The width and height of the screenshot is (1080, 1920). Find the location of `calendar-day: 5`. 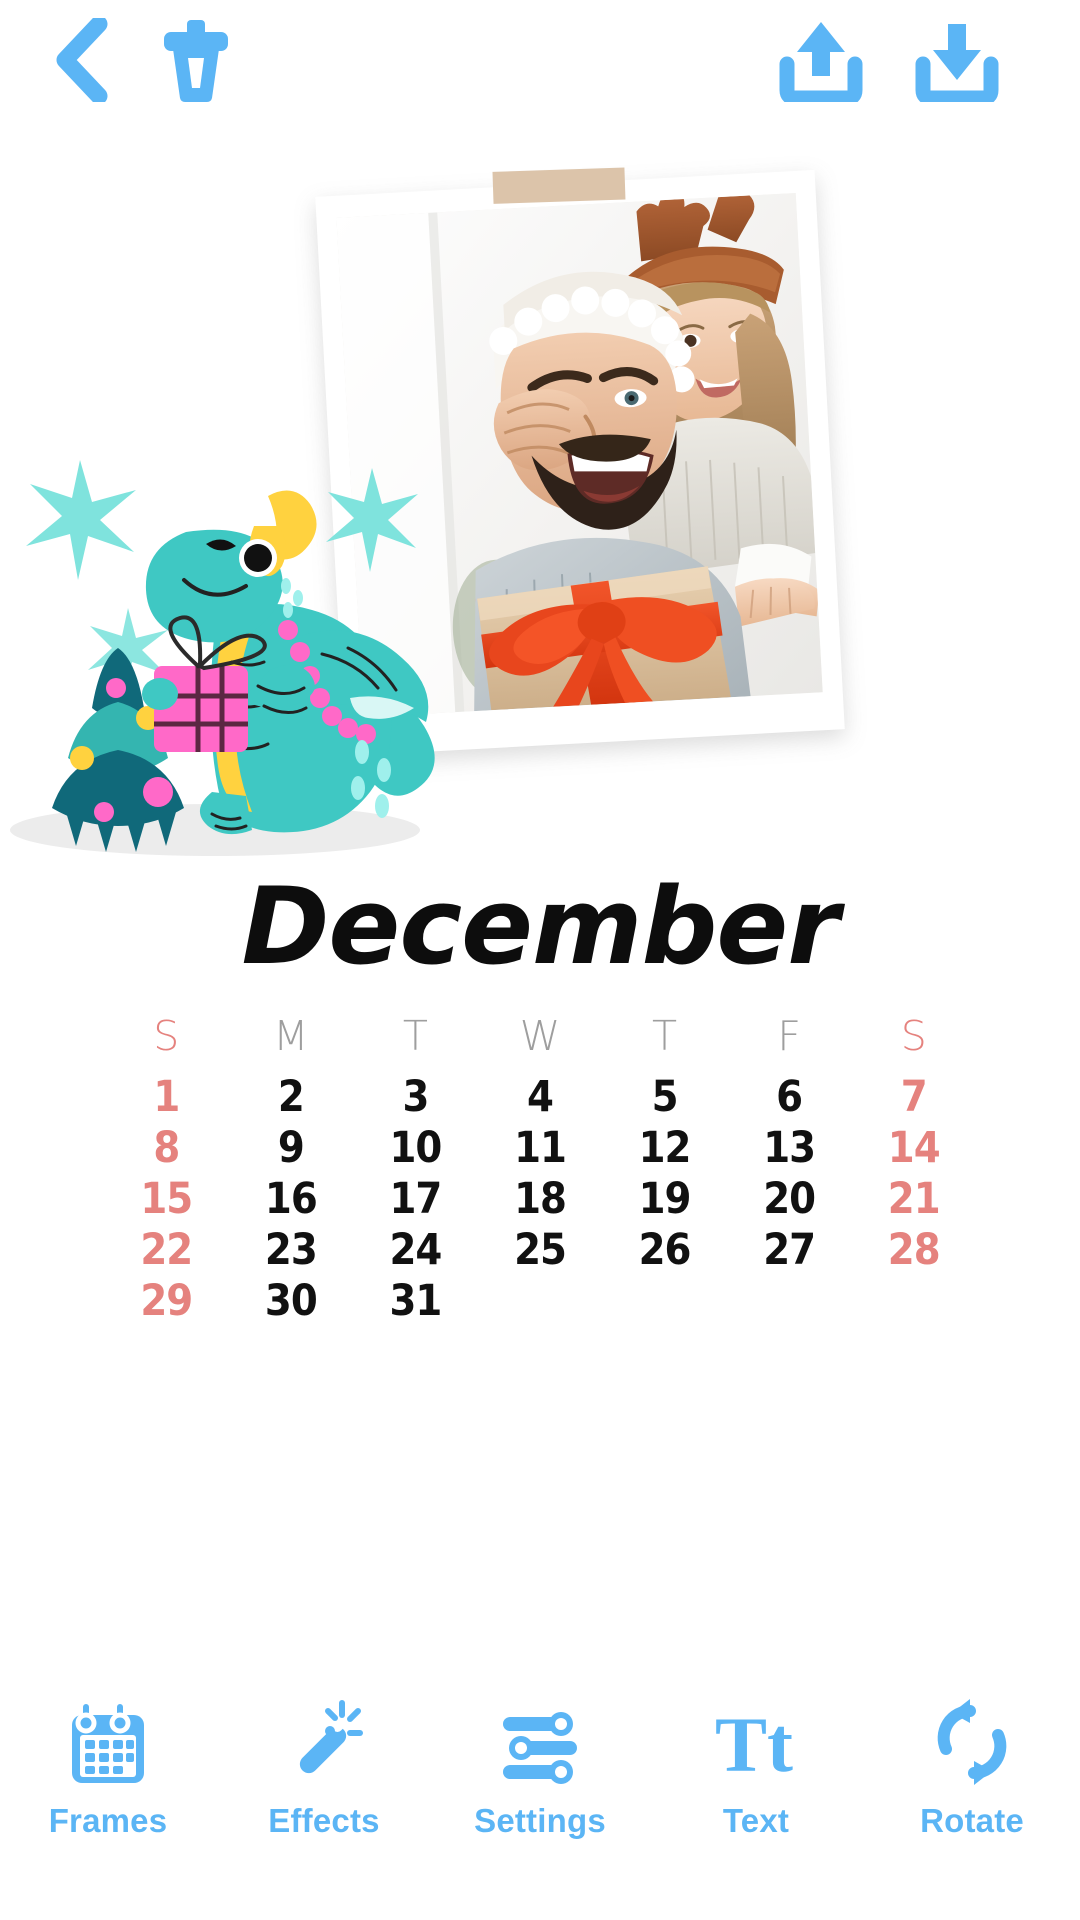

calendar-day: 5 is located at coordinates (665, 1097).